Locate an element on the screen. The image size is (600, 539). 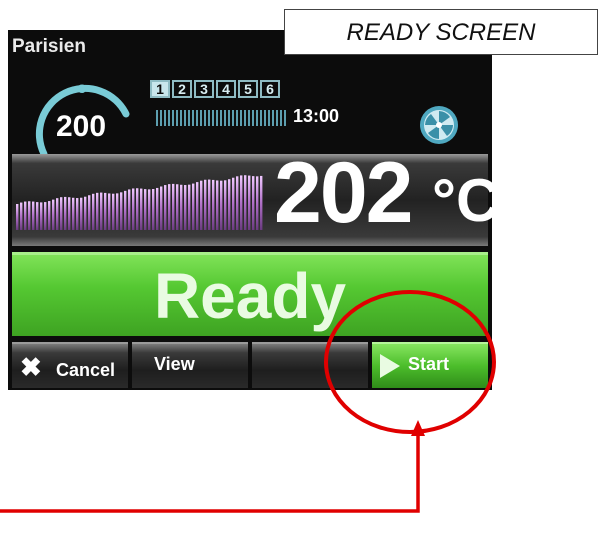
program-tab-6: 6 is located at coordinates (270, 89).